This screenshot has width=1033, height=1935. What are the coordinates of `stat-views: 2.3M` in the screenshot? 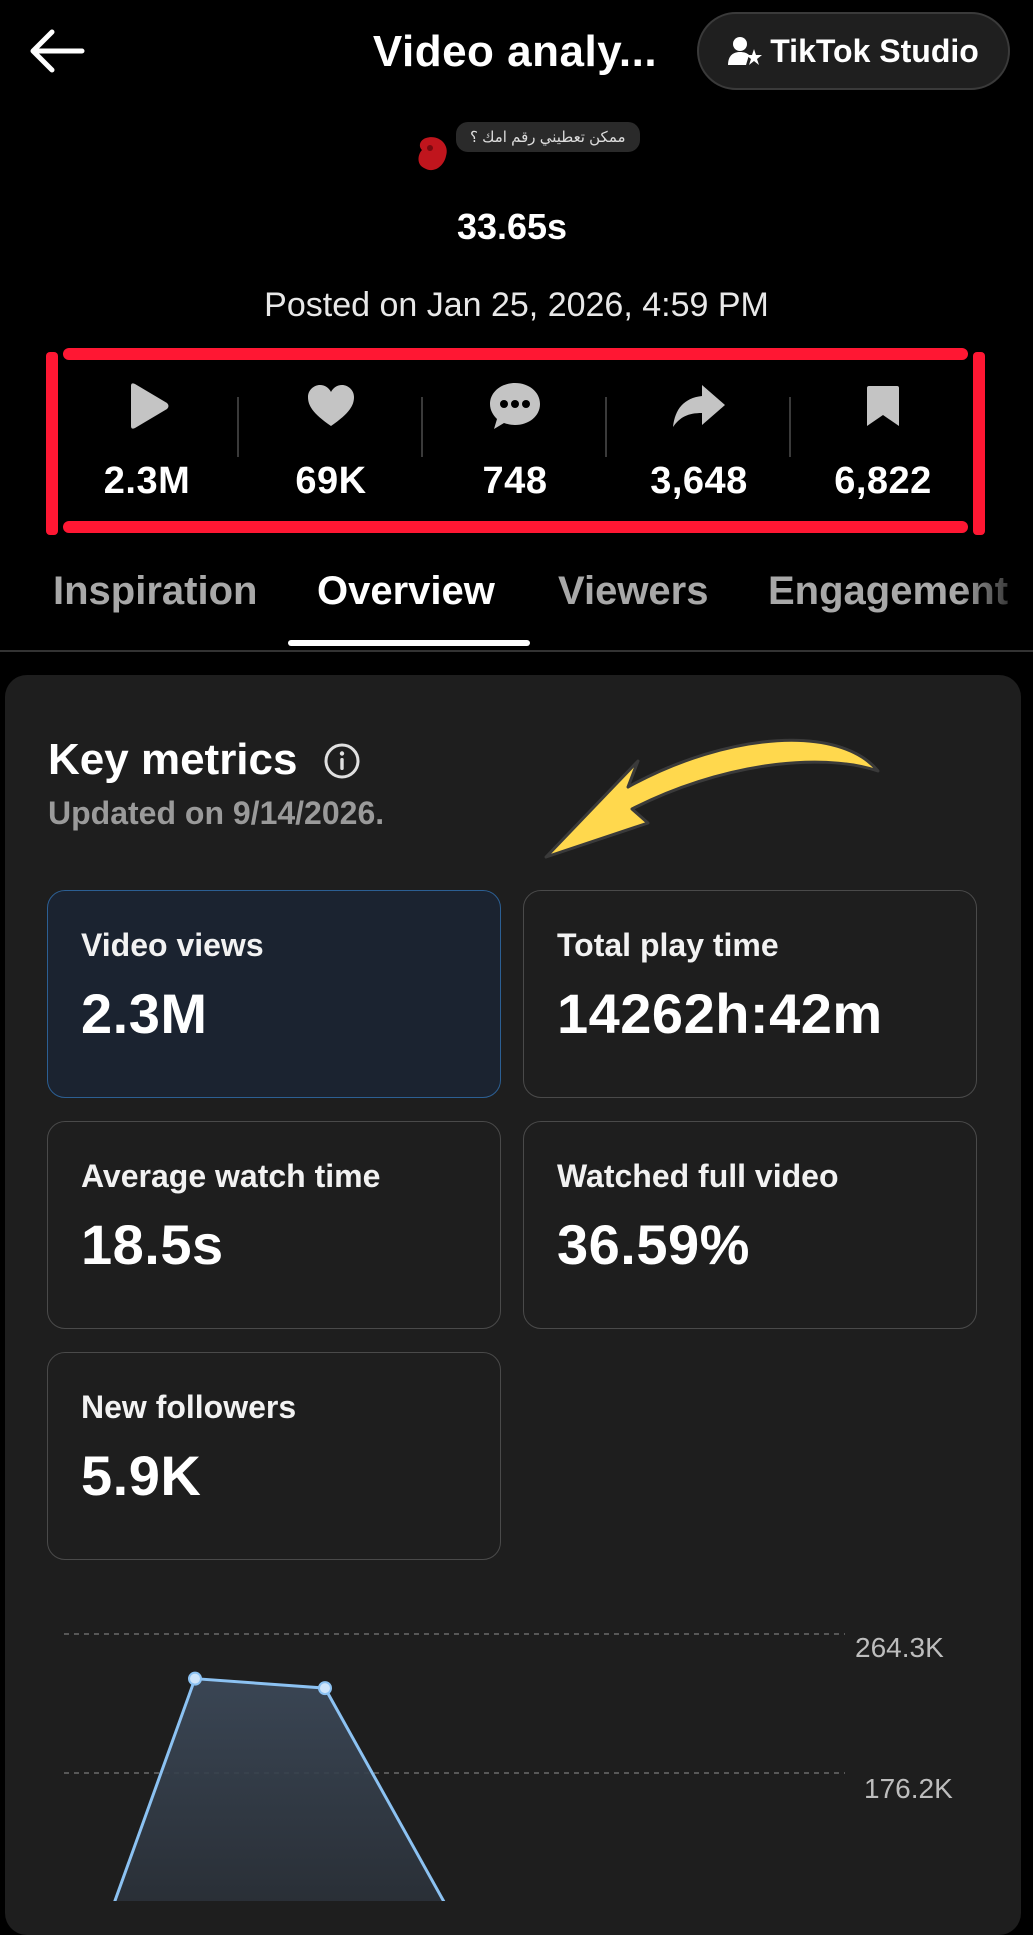 It's located at (147, 437).